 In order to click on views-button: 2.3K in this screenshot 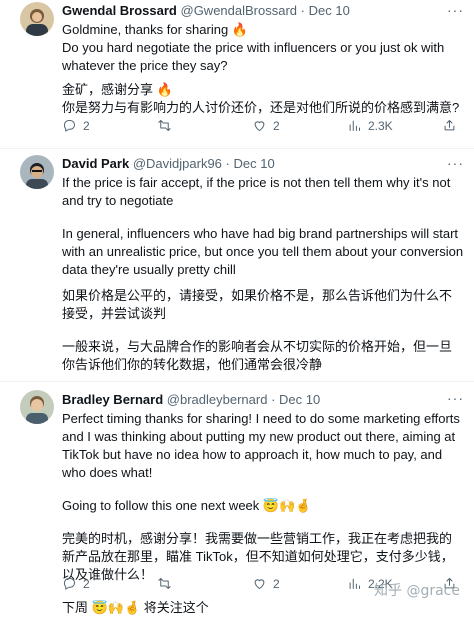, I will do `click(394, 125)`.